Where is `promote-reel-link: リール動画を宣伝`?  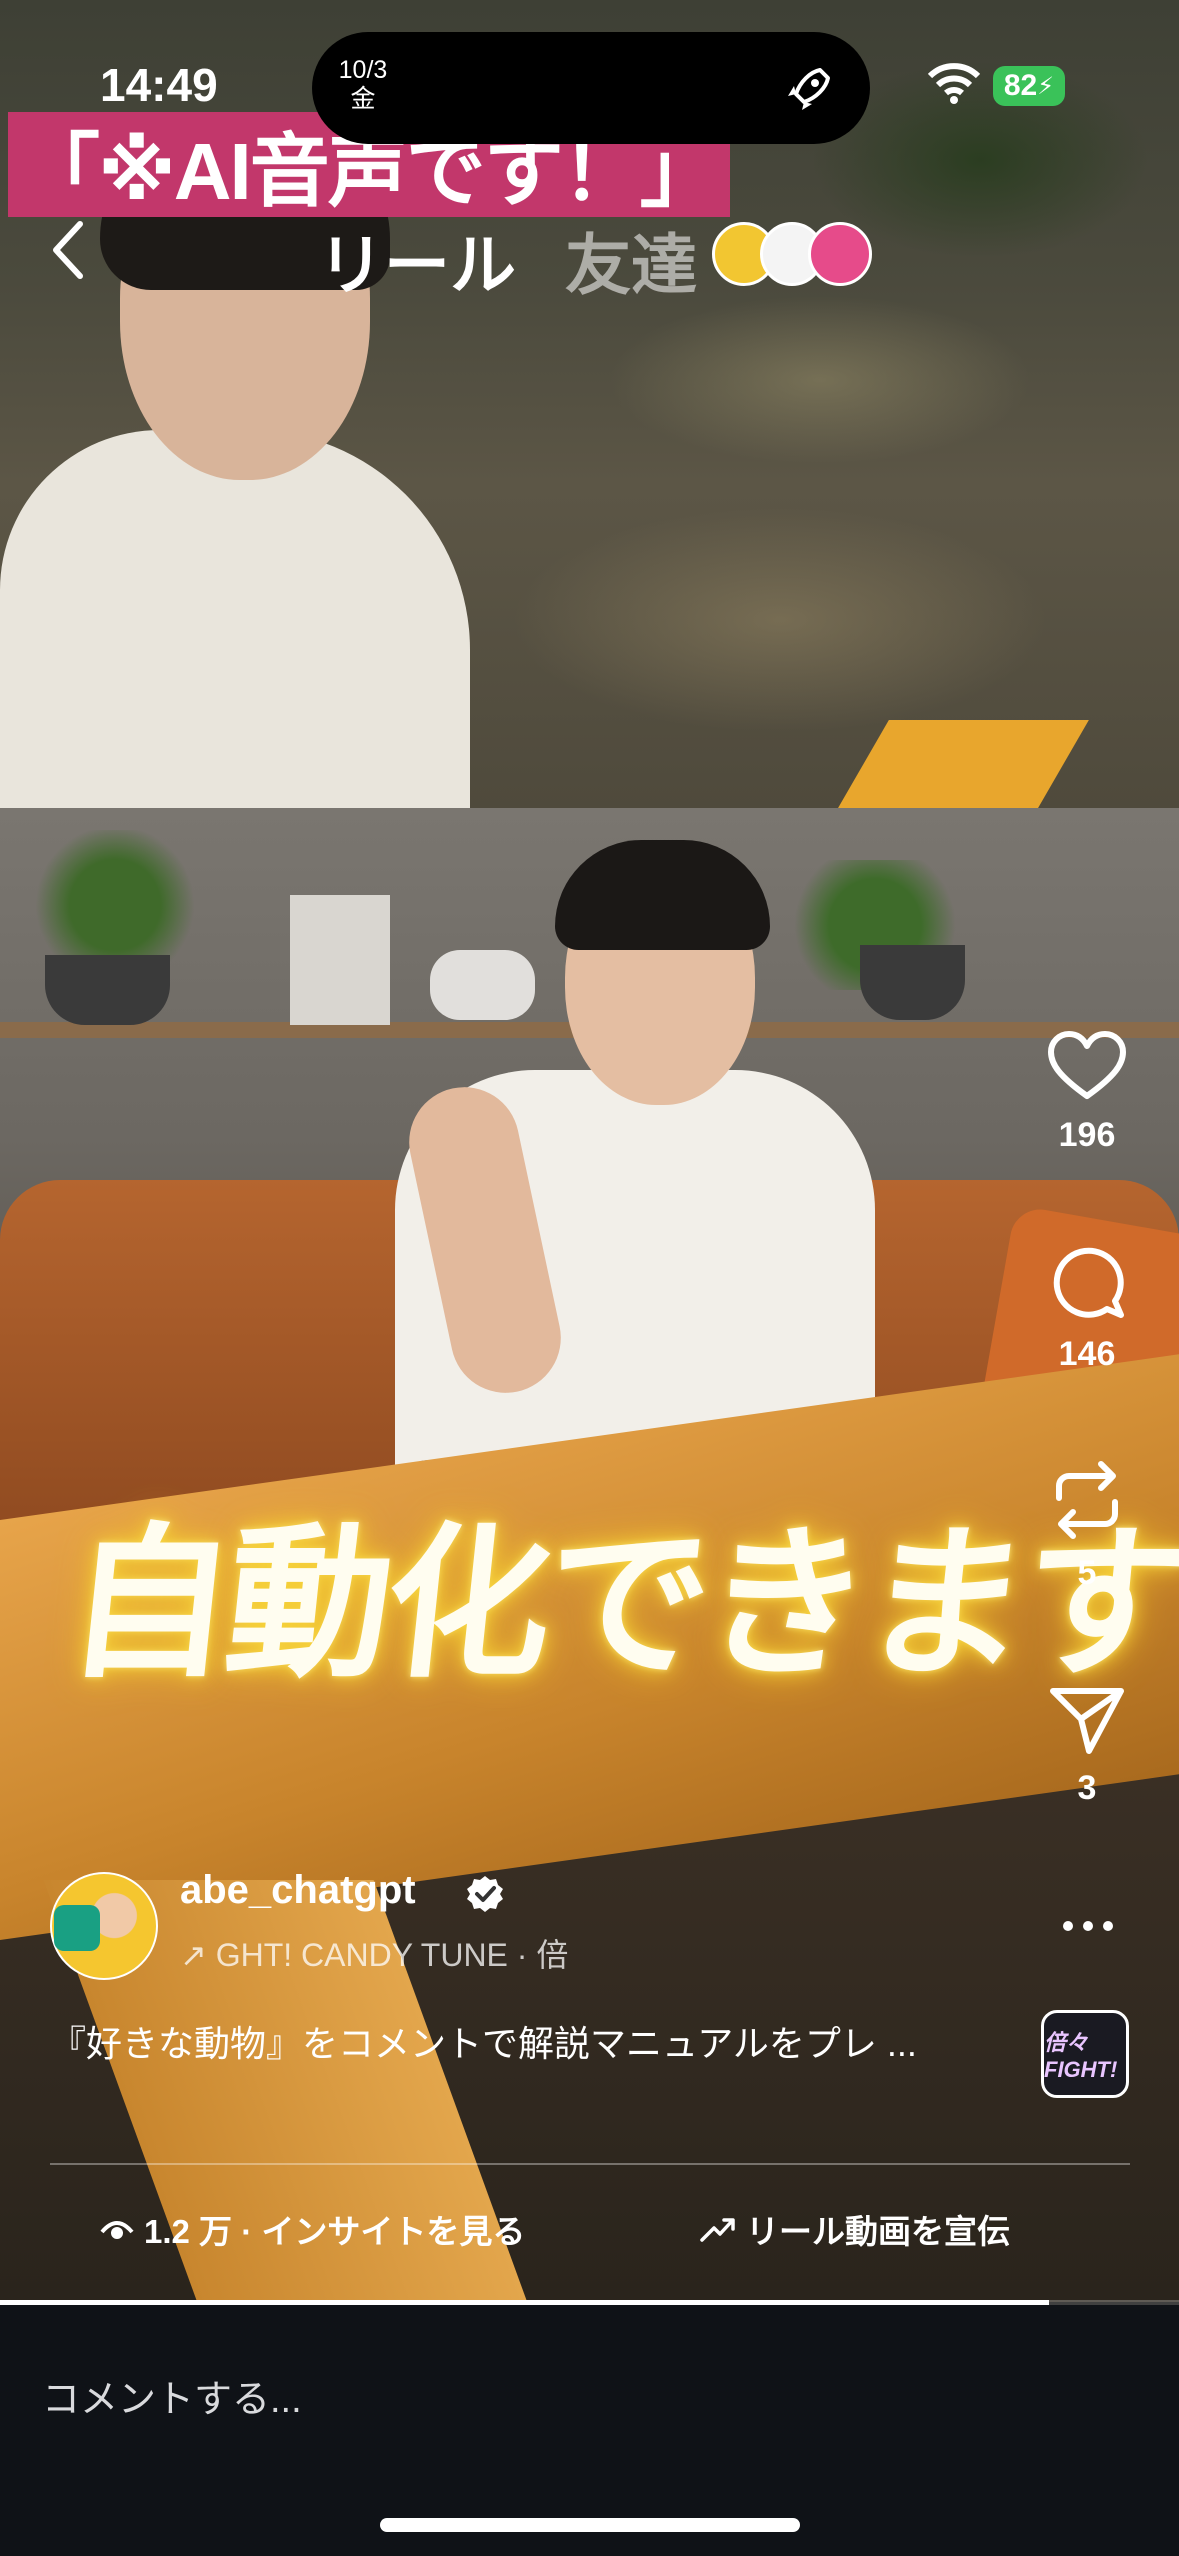 promote-reel-link: リール動画を宣伝 is located at coordinates (855, 2229).